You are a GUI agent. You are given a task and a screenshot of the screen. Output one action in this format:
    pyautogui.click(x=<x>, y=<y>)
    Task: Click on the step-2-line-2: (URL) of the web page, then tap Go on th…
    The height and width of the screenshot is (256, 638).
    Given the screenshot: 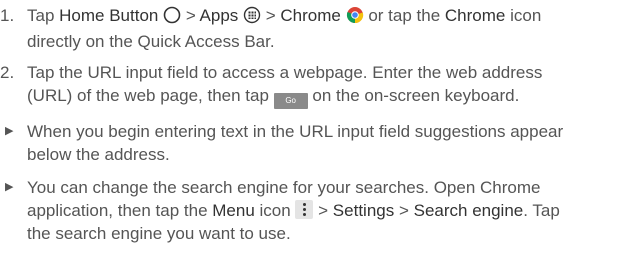 What is the action you would take?
    pyautogui.click(x=329, y=96)
    